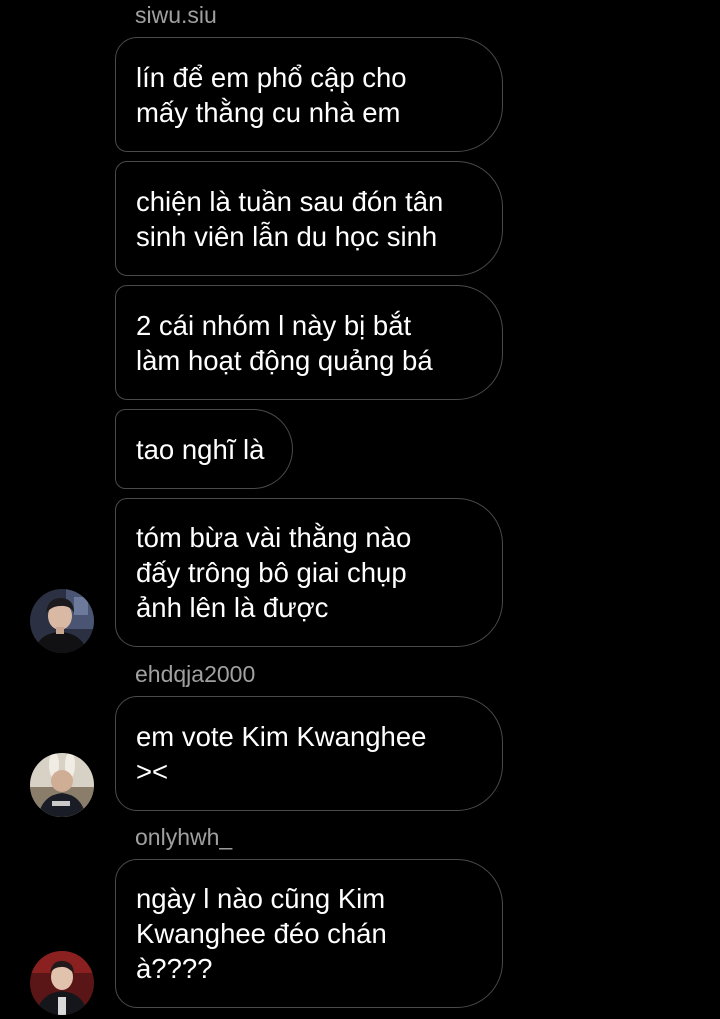 The image size is (720, 1019). I want to click on message-text: tao nghĩ là, so click(200, 449).